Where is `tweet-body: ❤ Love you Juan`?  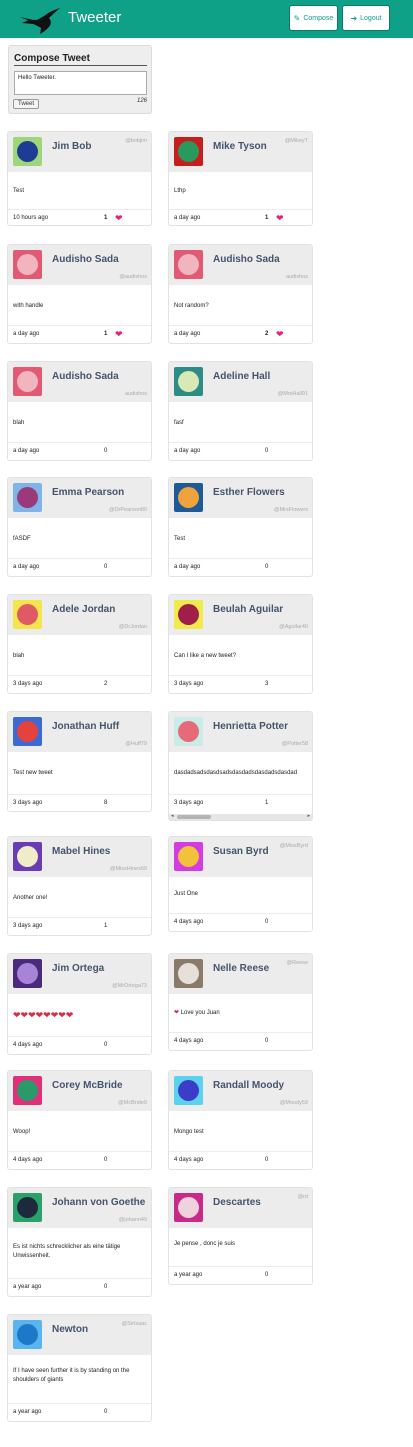 tweet-body: ❤ Love you Juan is located at coordinates (197, 1013).